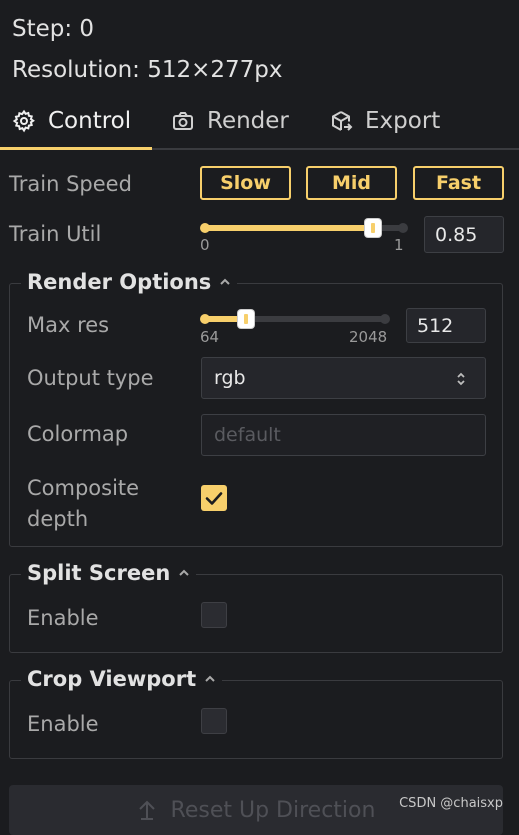 The width and height of the screenshot is (519, 835). Describe the element at coordinates (53, 29) in the screenshot. I see `step-readout: Step: 0` at that location.